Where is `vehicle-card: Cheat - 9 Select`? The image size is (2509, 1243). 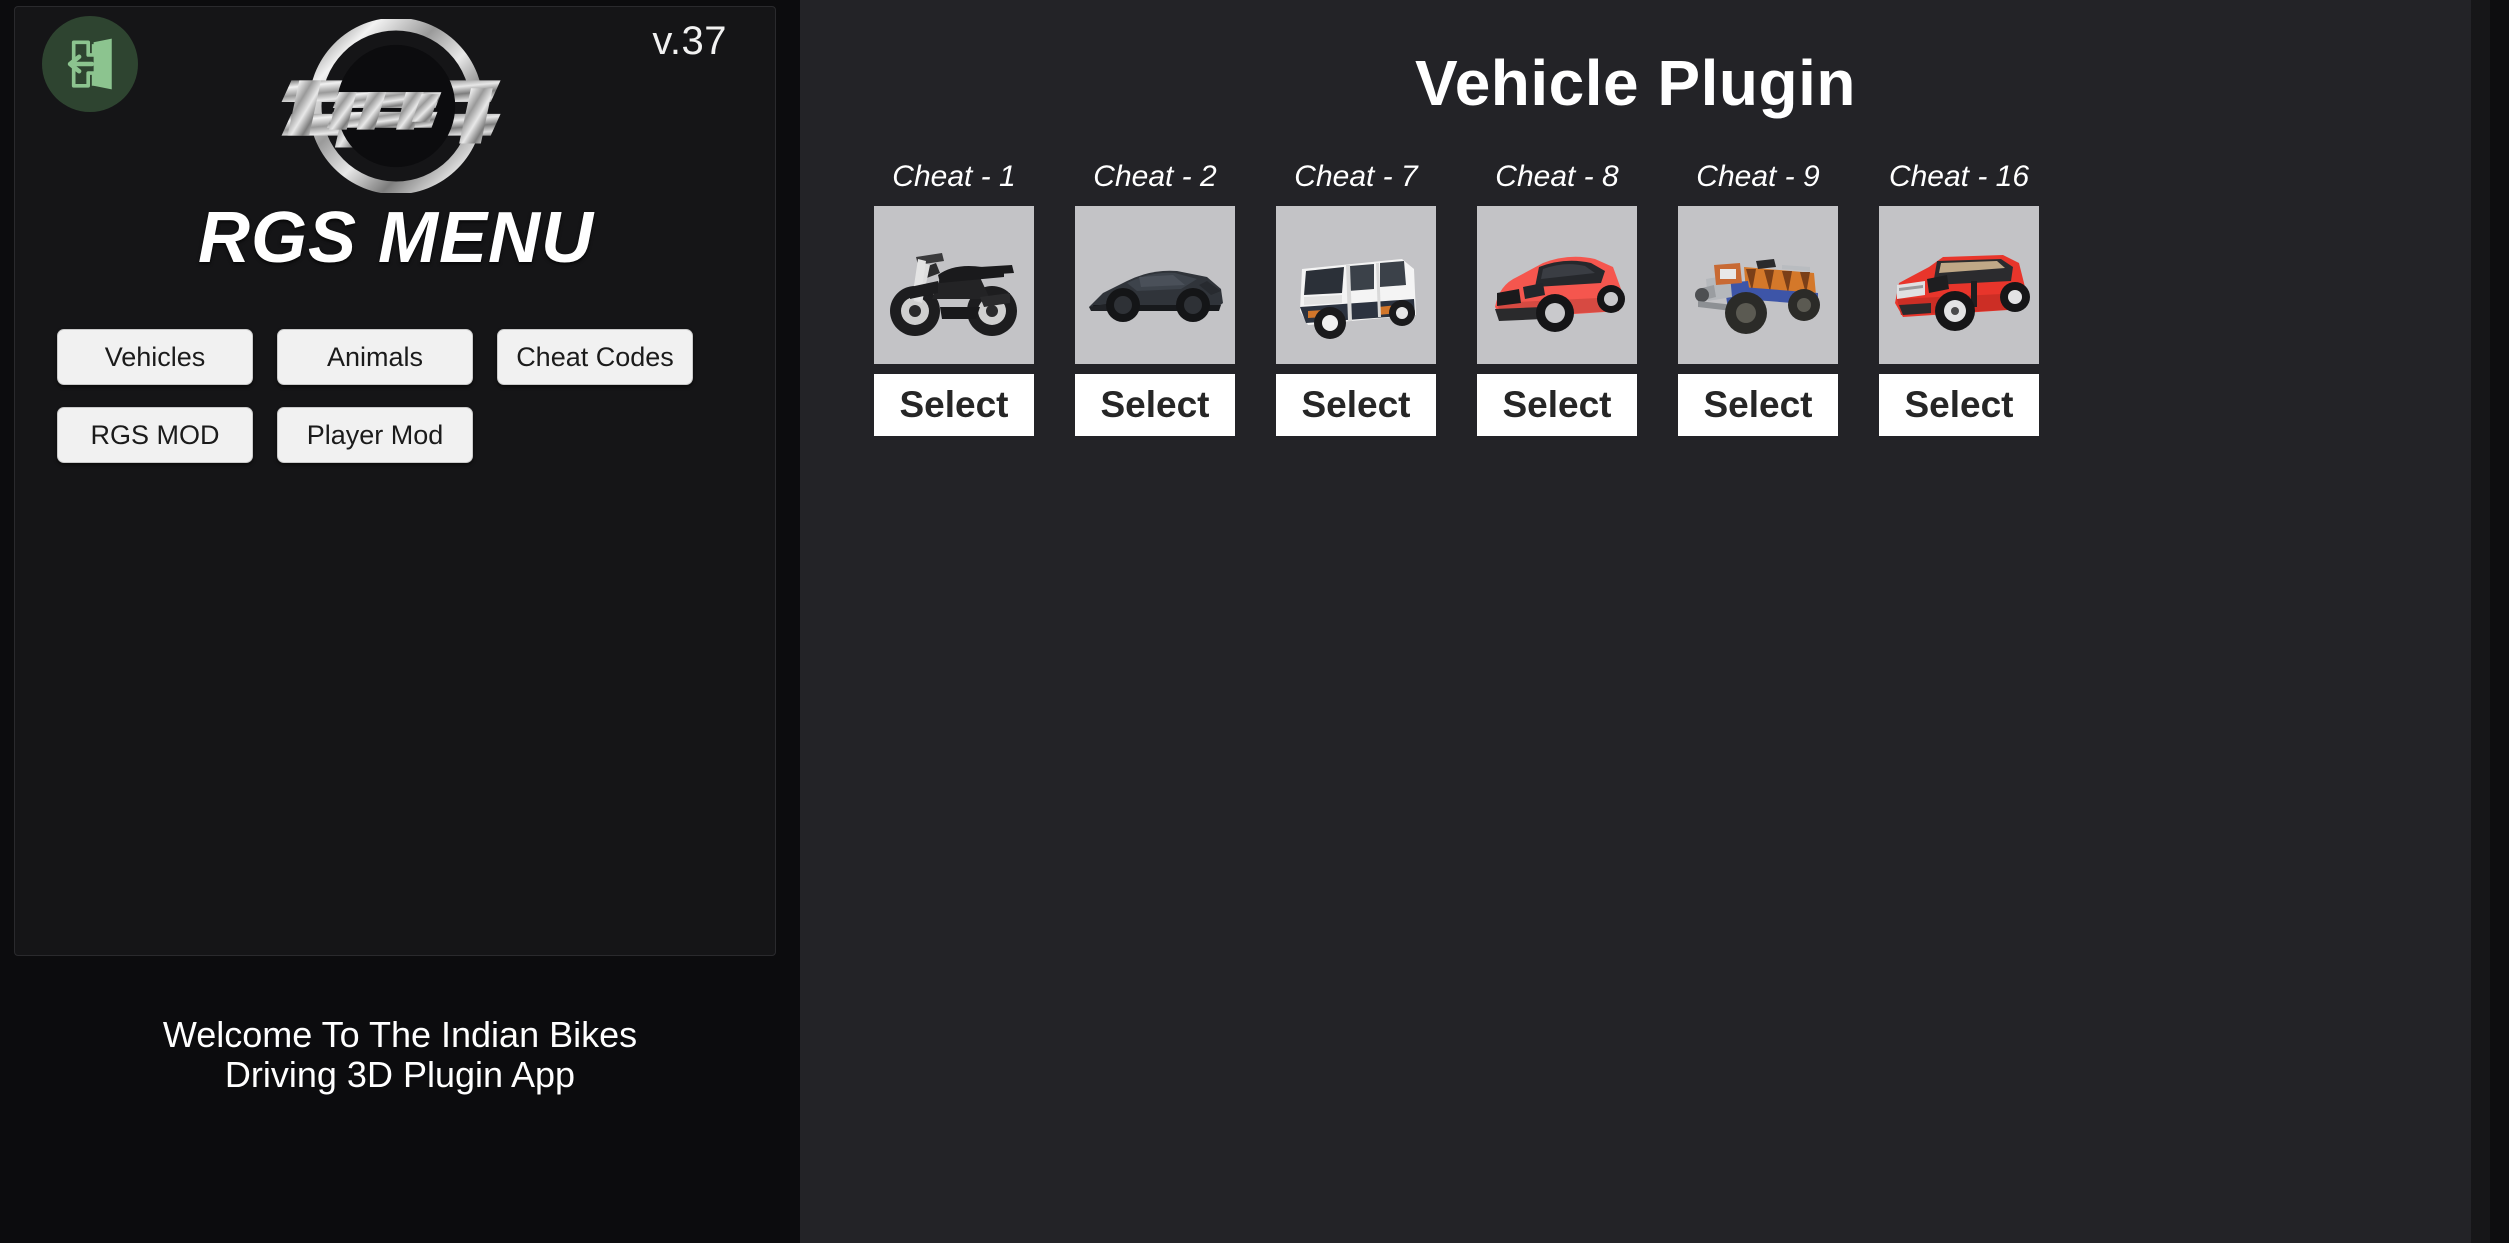 vehicle-card: Cheat - 9 Select is located at coordinates (1758, 298).